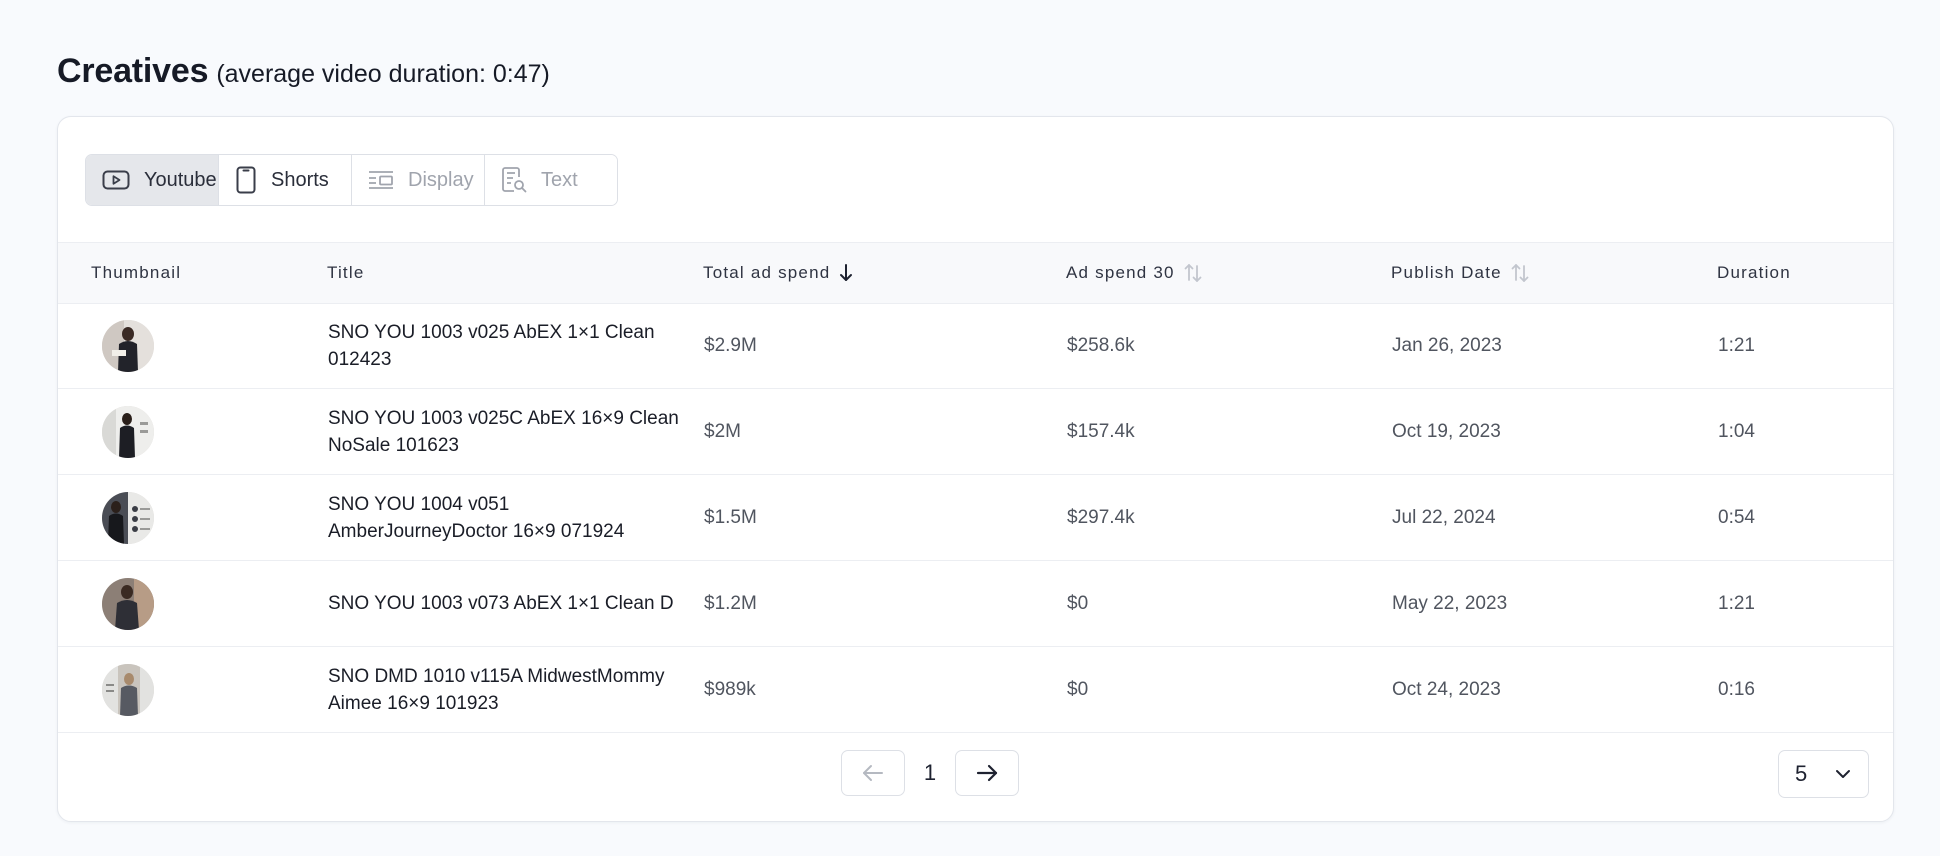 This screenshot has height=856, width=1940. I want to click on duration: 0:54, so click(1736, 517).